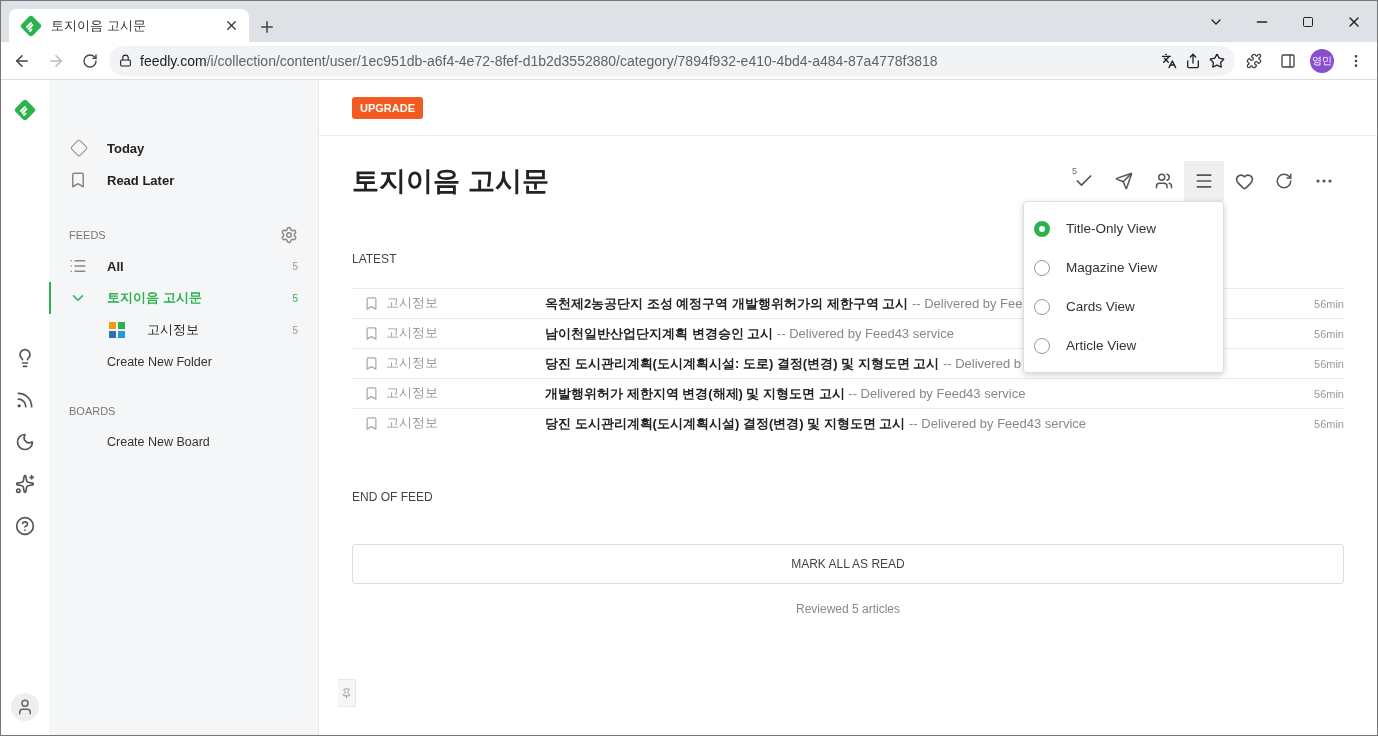 This screenshot has width=1378, height=736. What do you see at coordinates (695, 393) in the screenshot?
I see `article-title: 개발행위허가 제한지역 변경(해제) 및 지형도면 고시` at bounding box center [695, 393].